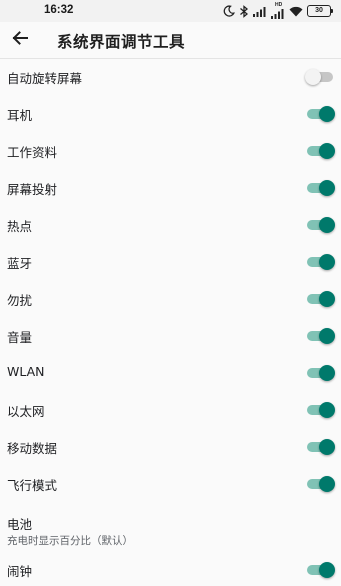 This screenshot has height=586, width=341. Describe the element at coordinates (32, 152) in the screenshot. I see `setting-label: 工作资料` at that location.